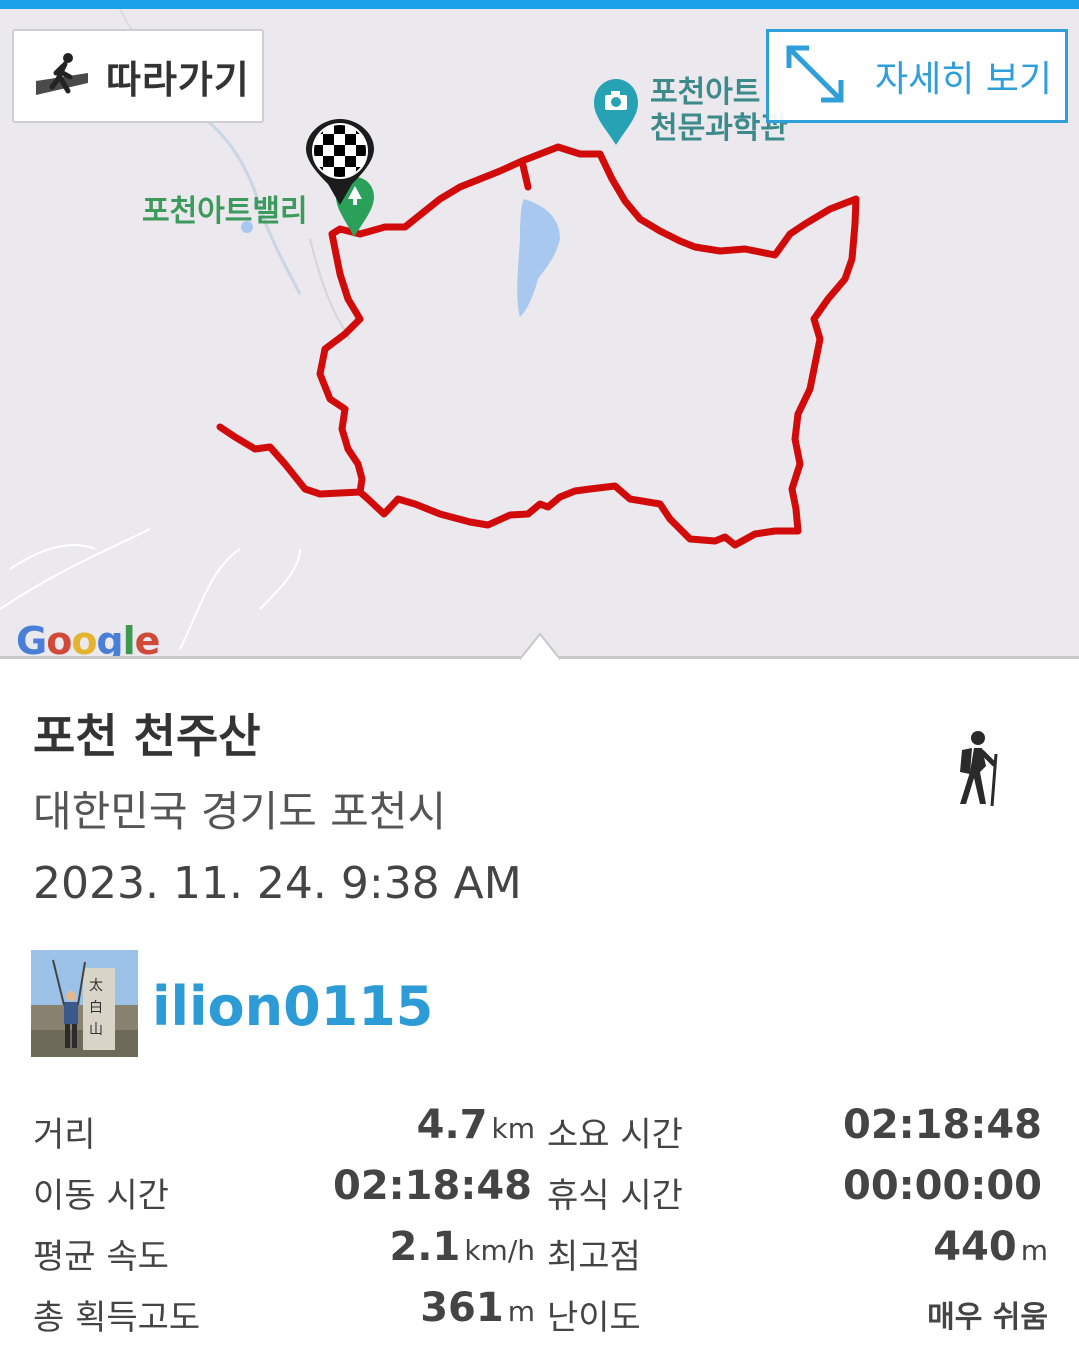 The width and height of the screenshot is (1079, 1346). What do you see at coordinates (138, 76) in the screenshot?
I see `follow-button: 따라가기` at bounding box center [138, 76].